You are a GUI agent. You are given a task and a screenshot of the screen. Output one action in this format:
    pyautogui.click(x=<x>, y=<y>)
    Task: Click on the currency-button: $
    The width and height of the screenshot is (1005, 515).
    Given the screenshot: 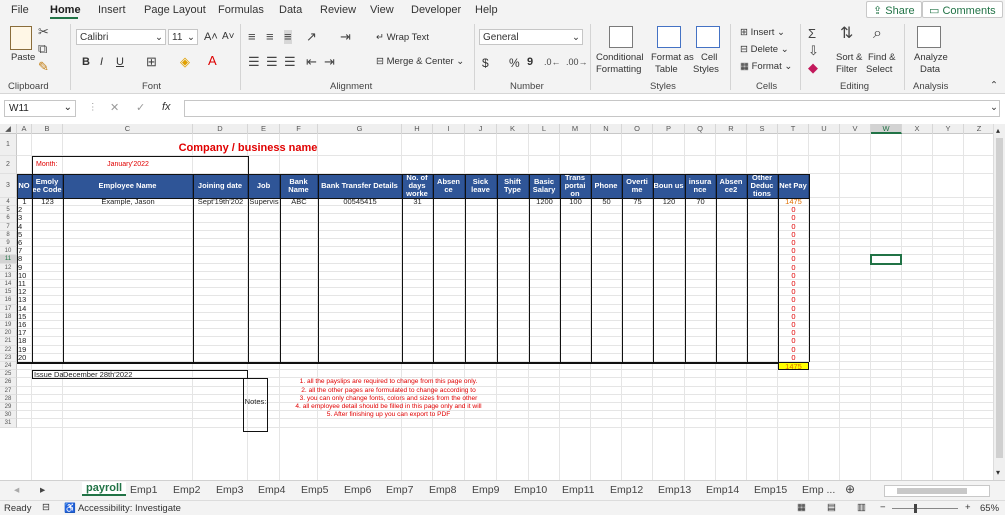 What is the action you would take?
    pyautogui.click(x=485, y=63)
    